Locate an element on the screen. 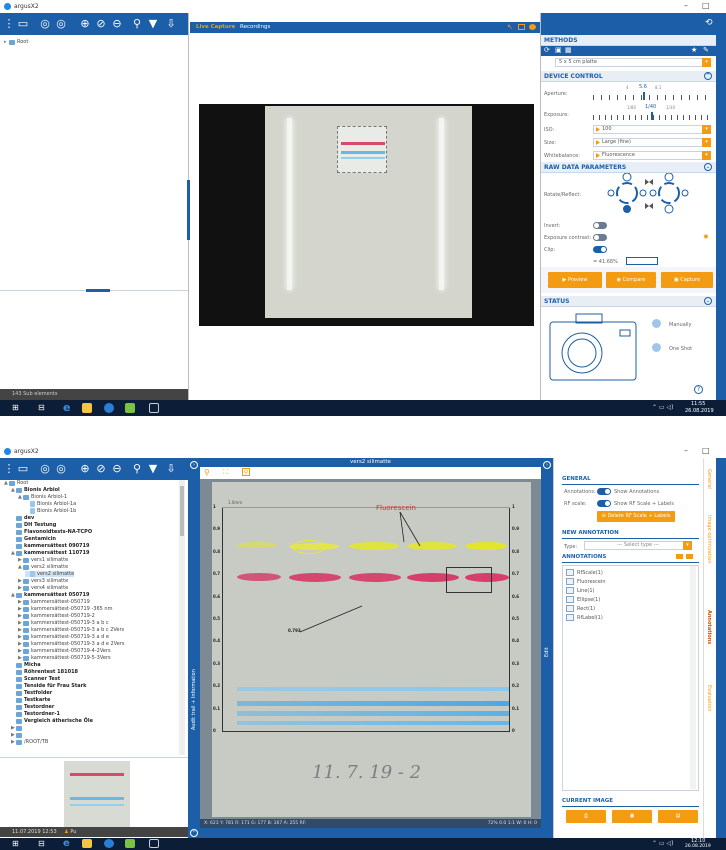  exposure-thumb is located at coordinates (652, 116).